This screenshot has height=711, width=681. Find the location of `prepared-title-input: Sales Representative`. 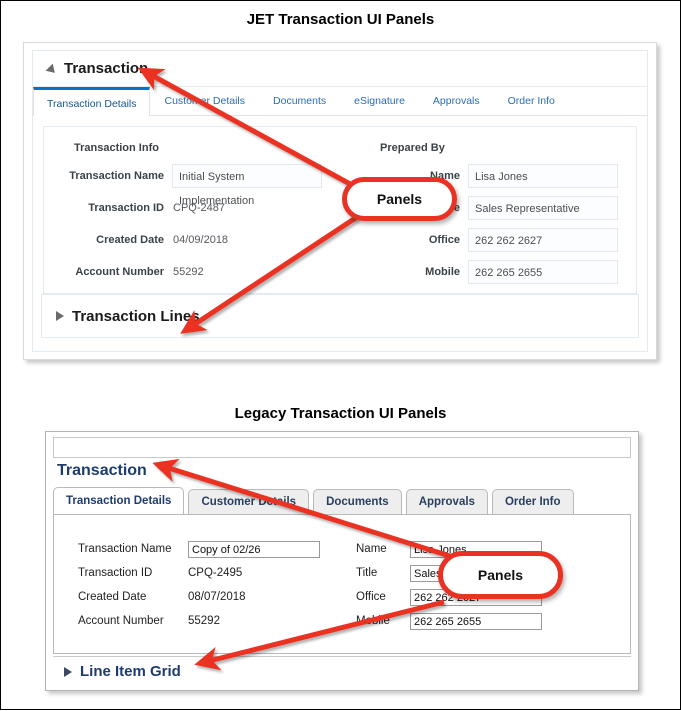

prepared-title-input: Sales Representative is located at coordinates (543, 208).